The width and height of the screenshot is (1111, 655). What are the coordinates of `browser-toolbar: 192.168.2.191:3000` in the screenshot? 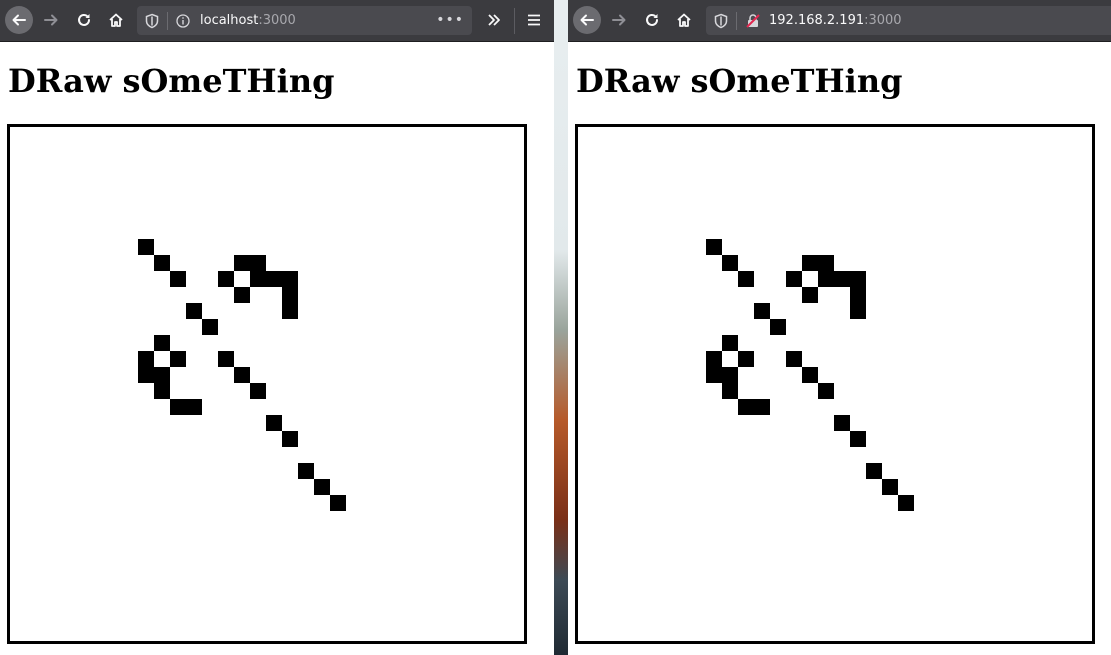 It's located at (839, 21).